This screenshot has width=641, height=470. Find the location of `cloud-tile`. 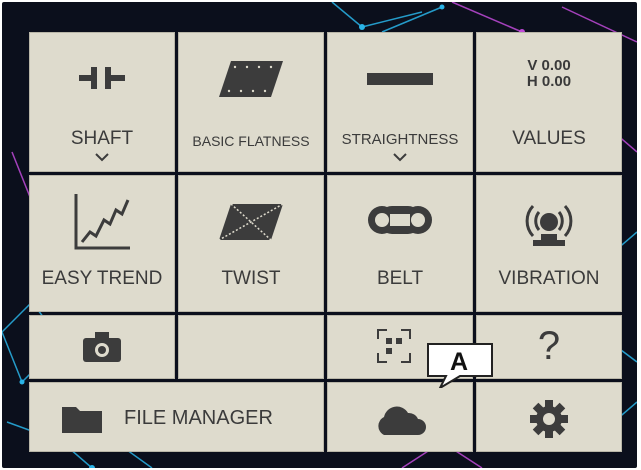

cloud-tile is located at coordinates (400, 417).